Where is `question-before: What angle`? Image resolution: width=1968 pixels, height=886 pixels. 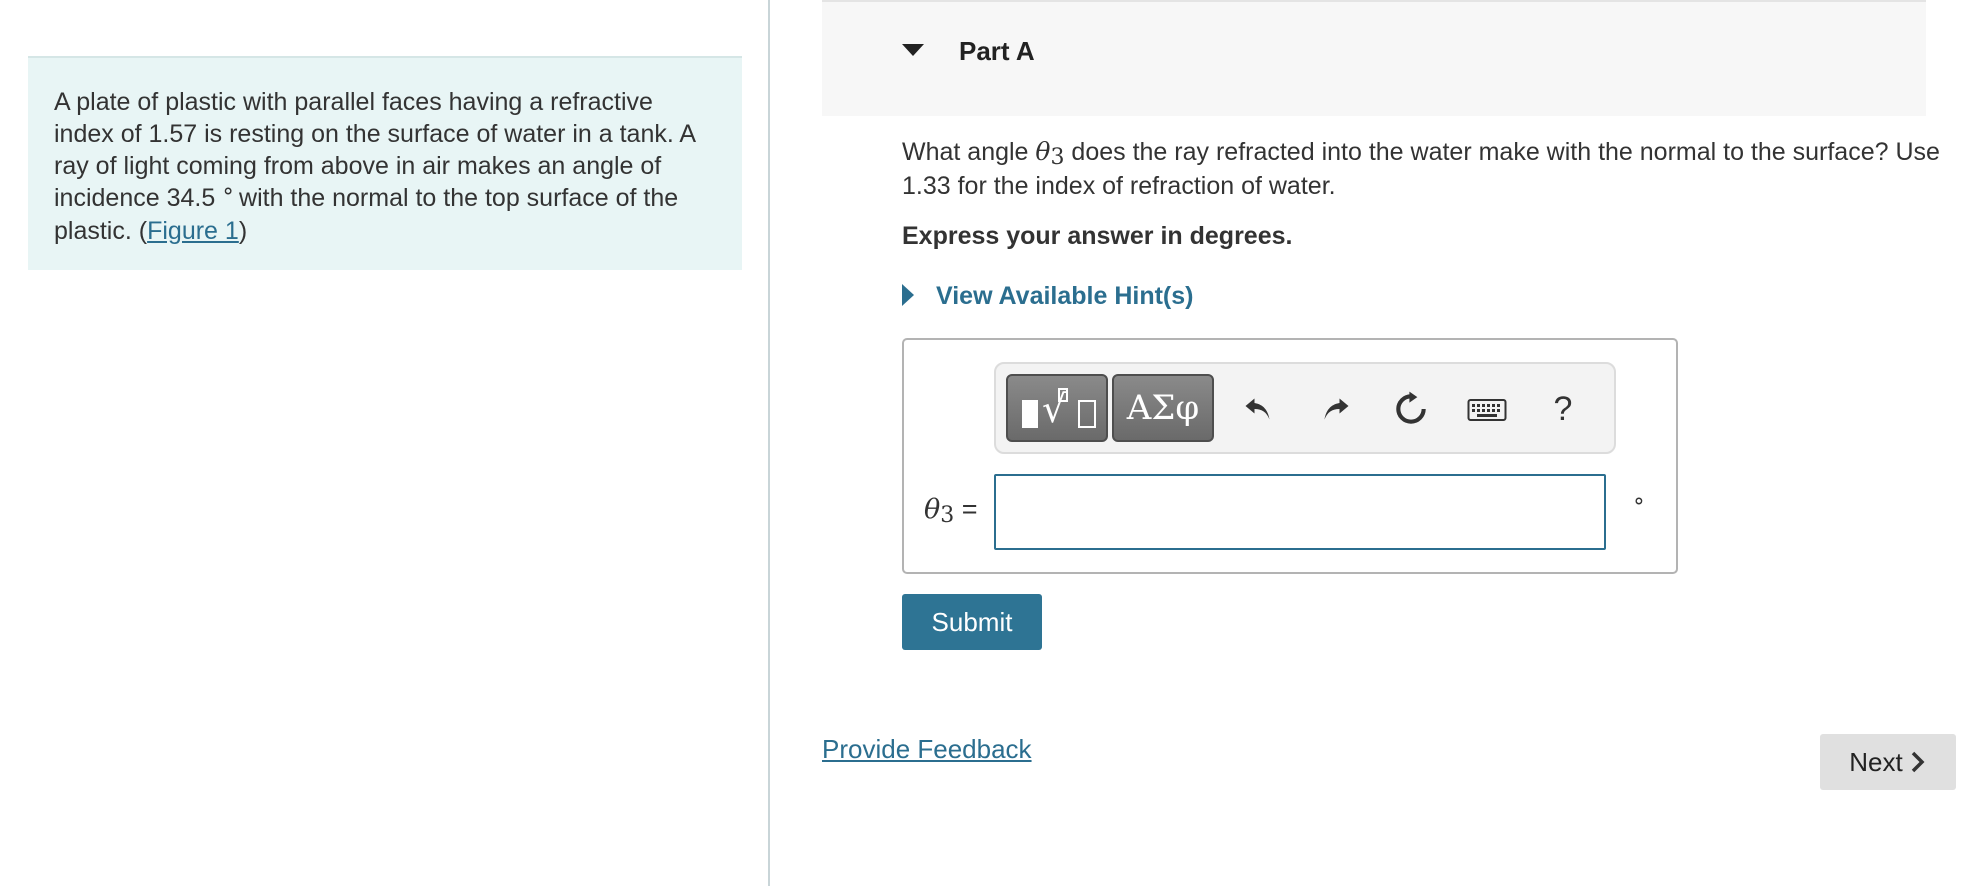
question-before: What angle is located at coordinates (969, 152).